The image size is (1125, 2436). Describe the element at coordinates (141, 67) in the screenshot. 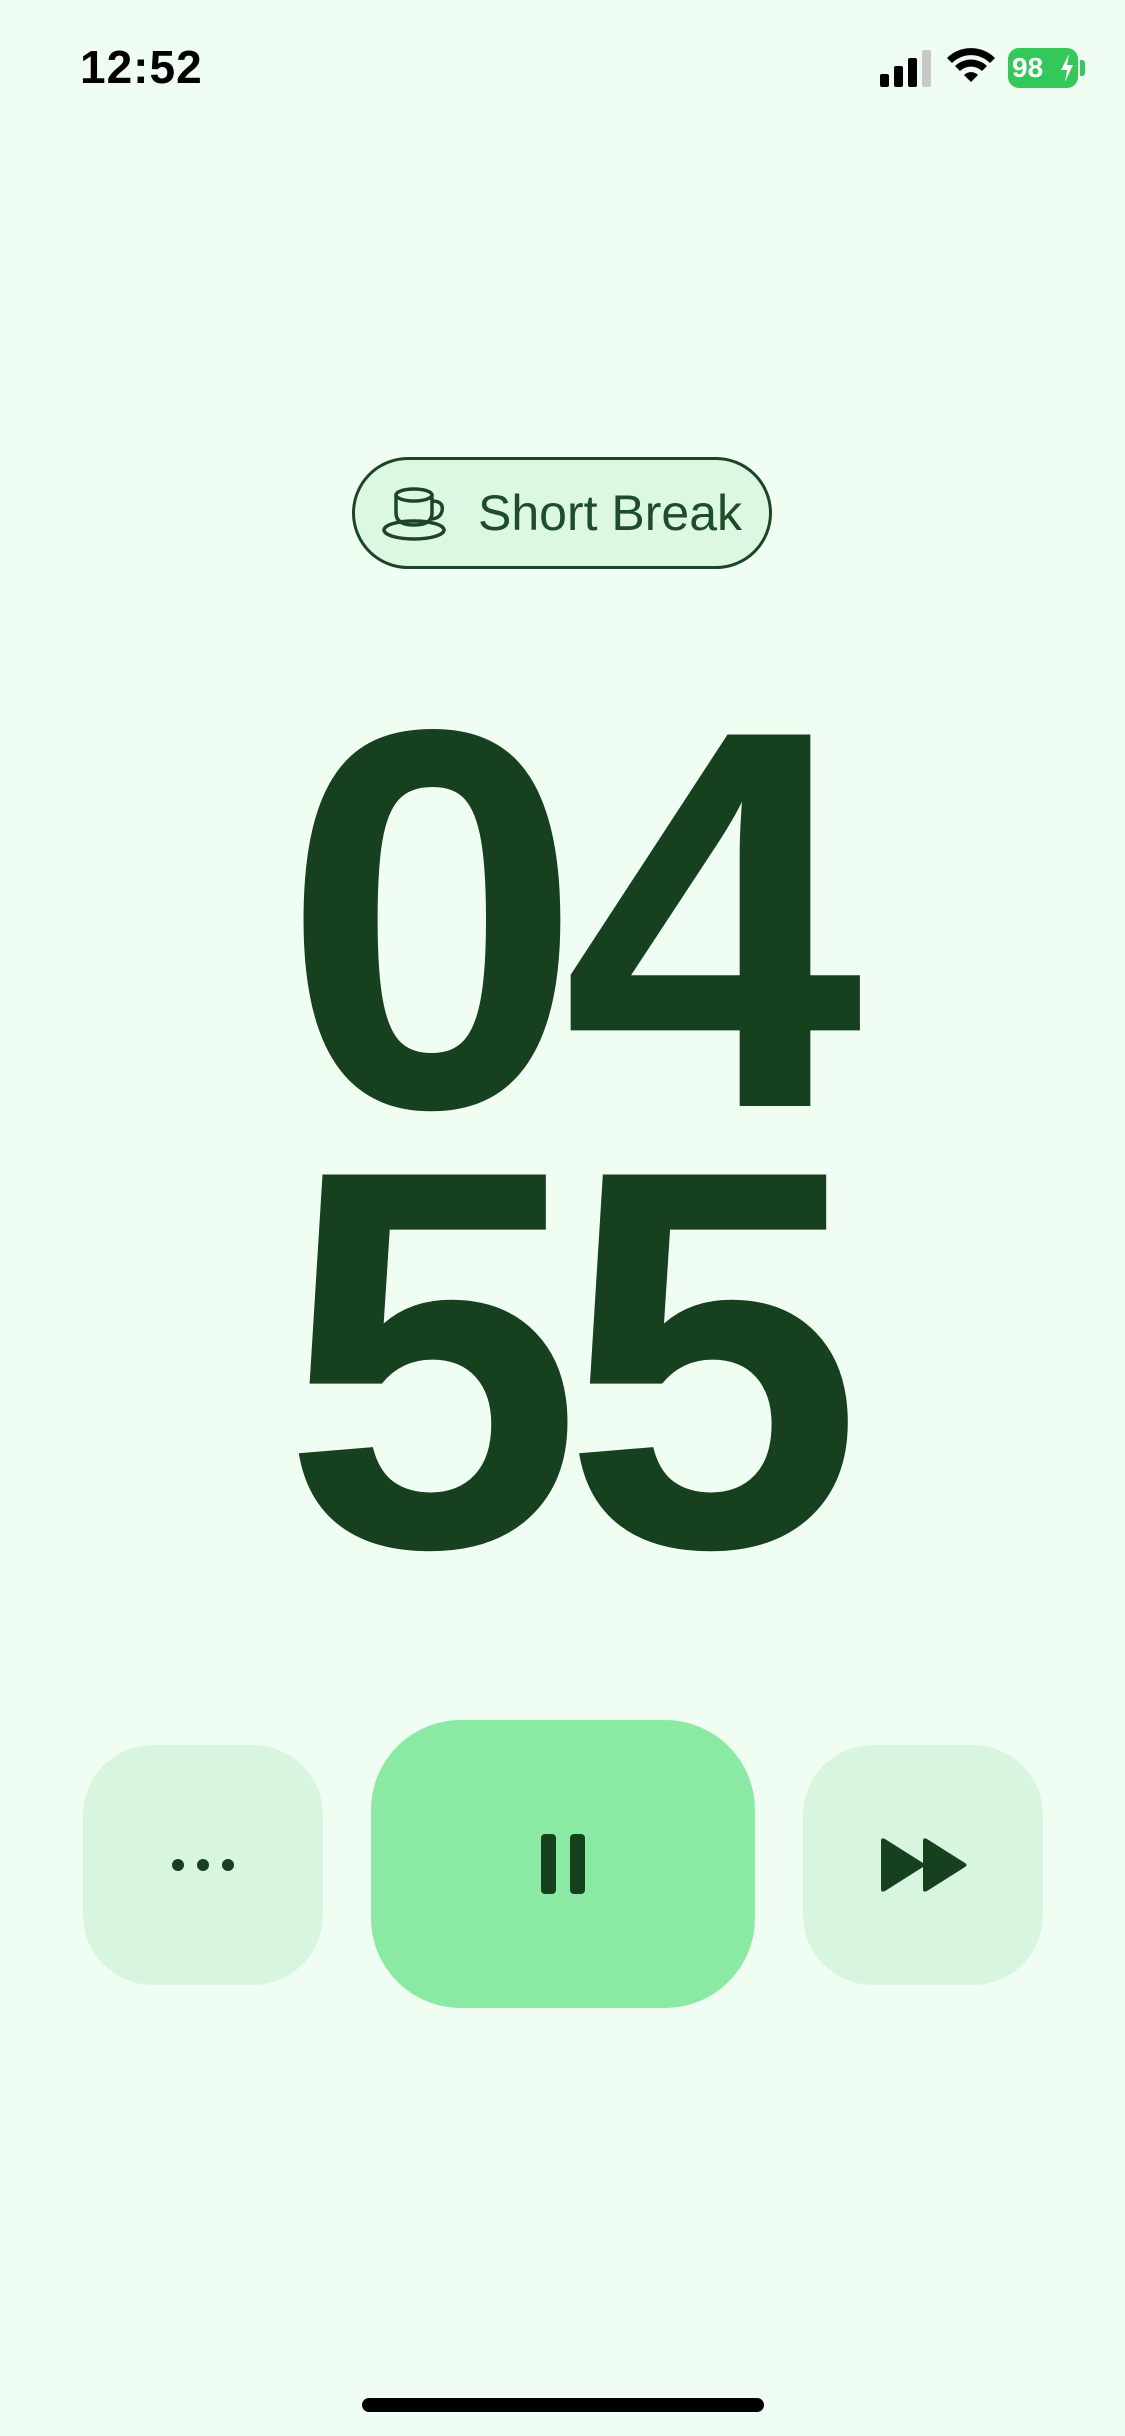

I see `status-time: 12:52` at that location.